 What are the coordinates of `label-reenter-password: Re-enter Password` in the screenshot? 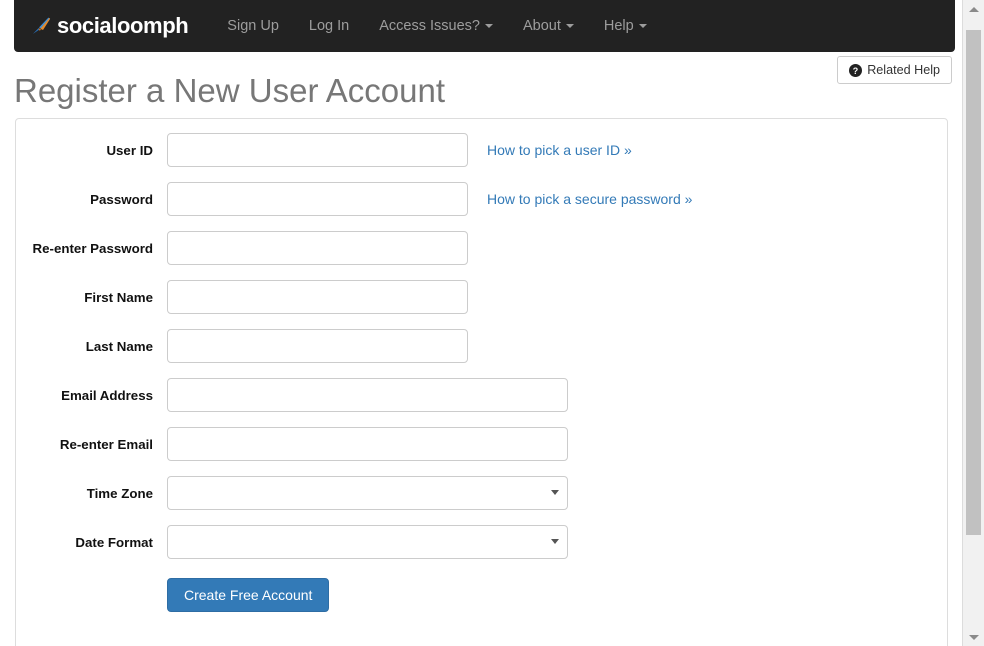 It's located at (92, 248).